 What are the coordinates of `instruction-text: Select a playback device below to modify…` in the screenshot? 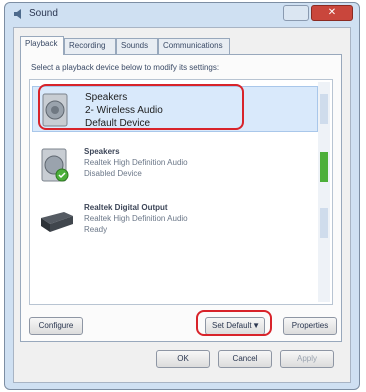 It's located at (125, 67).